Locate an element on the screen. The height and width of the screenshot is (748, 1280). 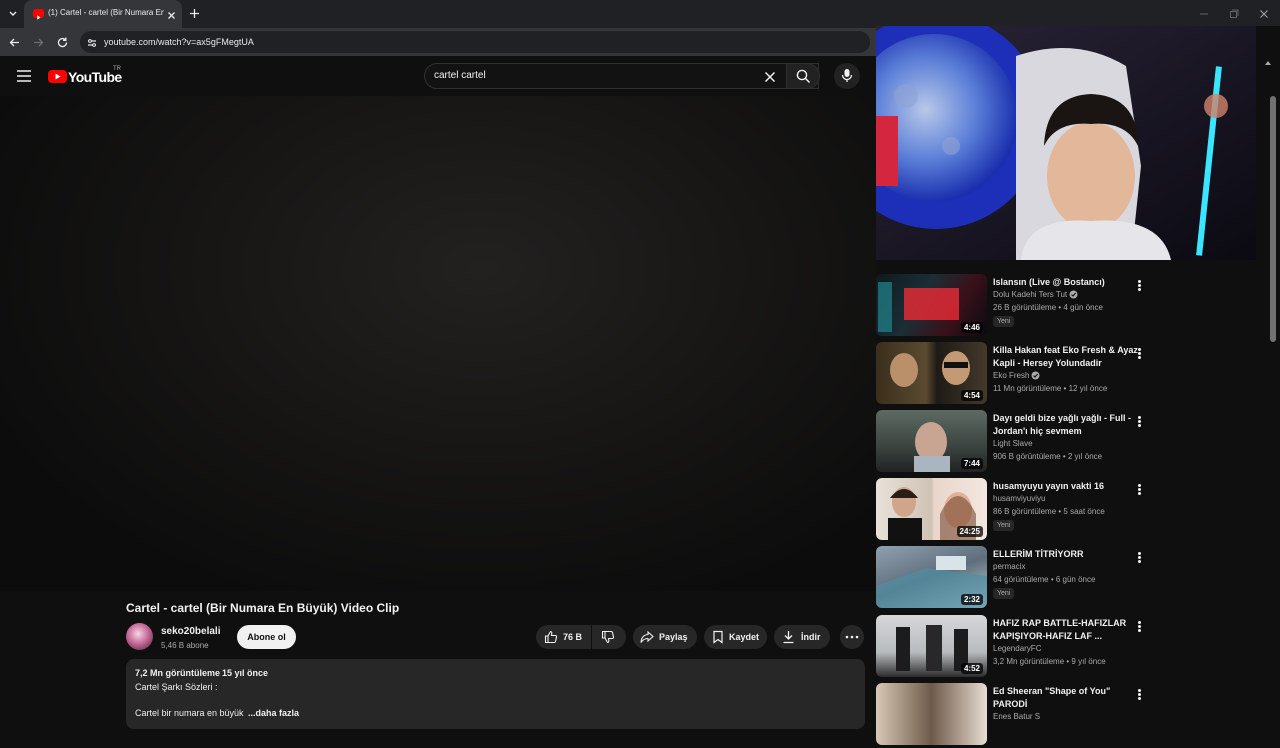
page-scrollbar-track is located at coordinates (1268, 373).